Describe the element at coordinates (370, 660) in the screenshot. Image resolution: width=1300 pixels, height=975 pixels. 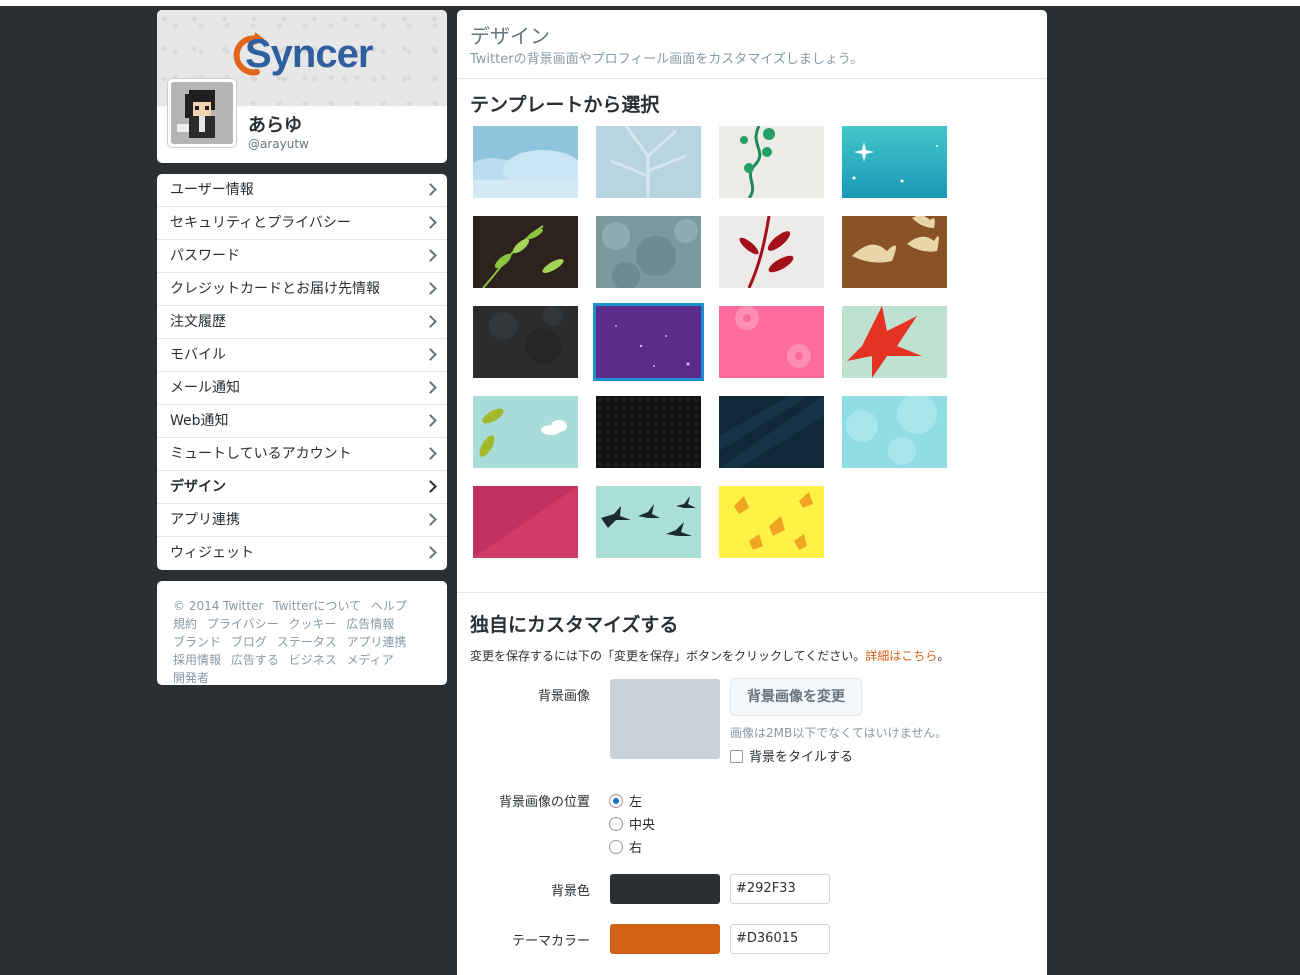
I see `footer-link: メディア` at that location.